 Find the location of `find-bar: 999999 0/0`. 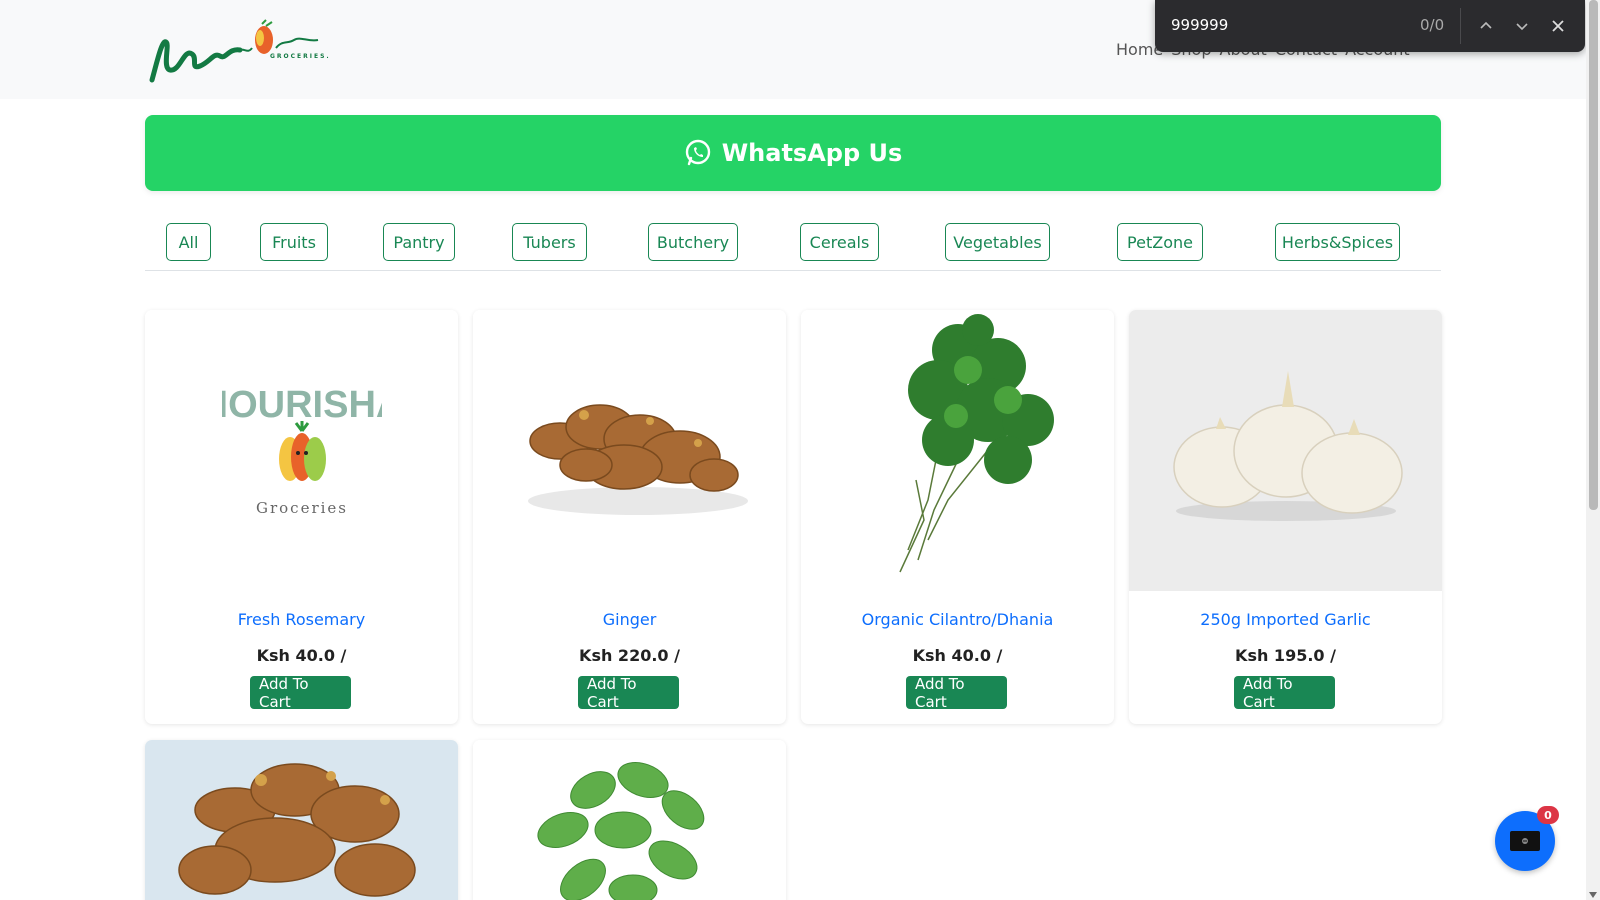

find-bar: 999999 0/0 is located at coordinates (1370, 26).